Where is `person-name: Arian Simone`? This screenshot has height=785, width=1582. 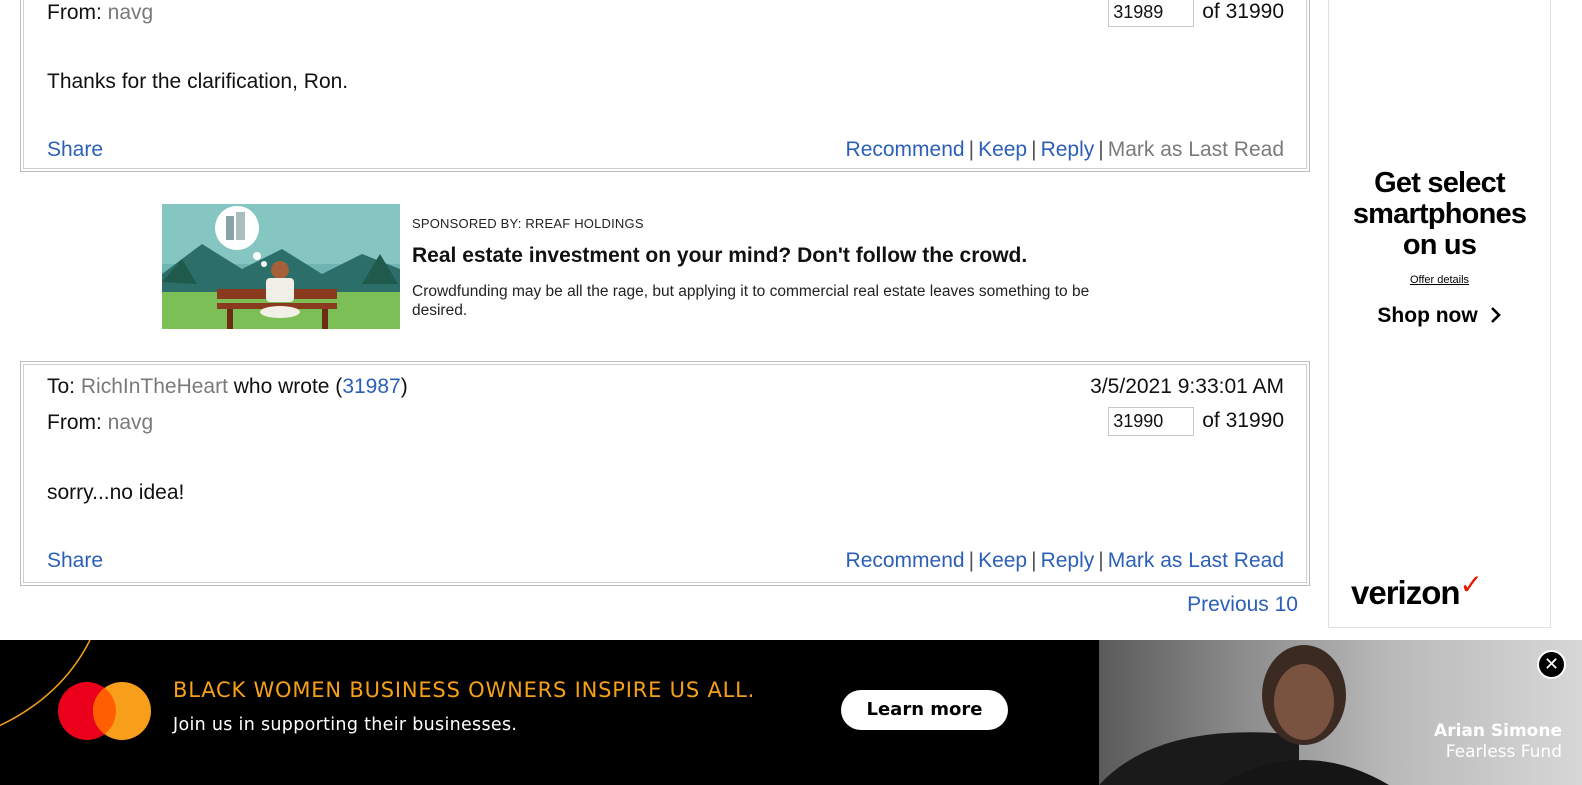 person-name: Arian Simone is located at coordinates (1498, 731).